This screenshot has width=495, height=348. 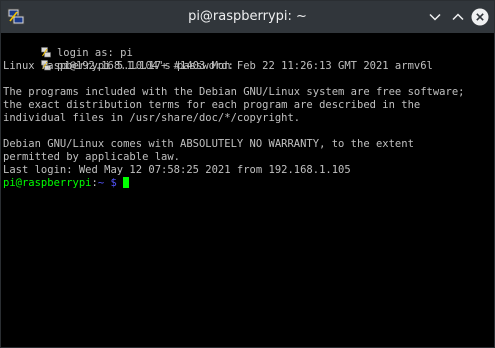 I want to click on terminal-line: pi@192.168.1.104's password:, so click(x=118, y=59).